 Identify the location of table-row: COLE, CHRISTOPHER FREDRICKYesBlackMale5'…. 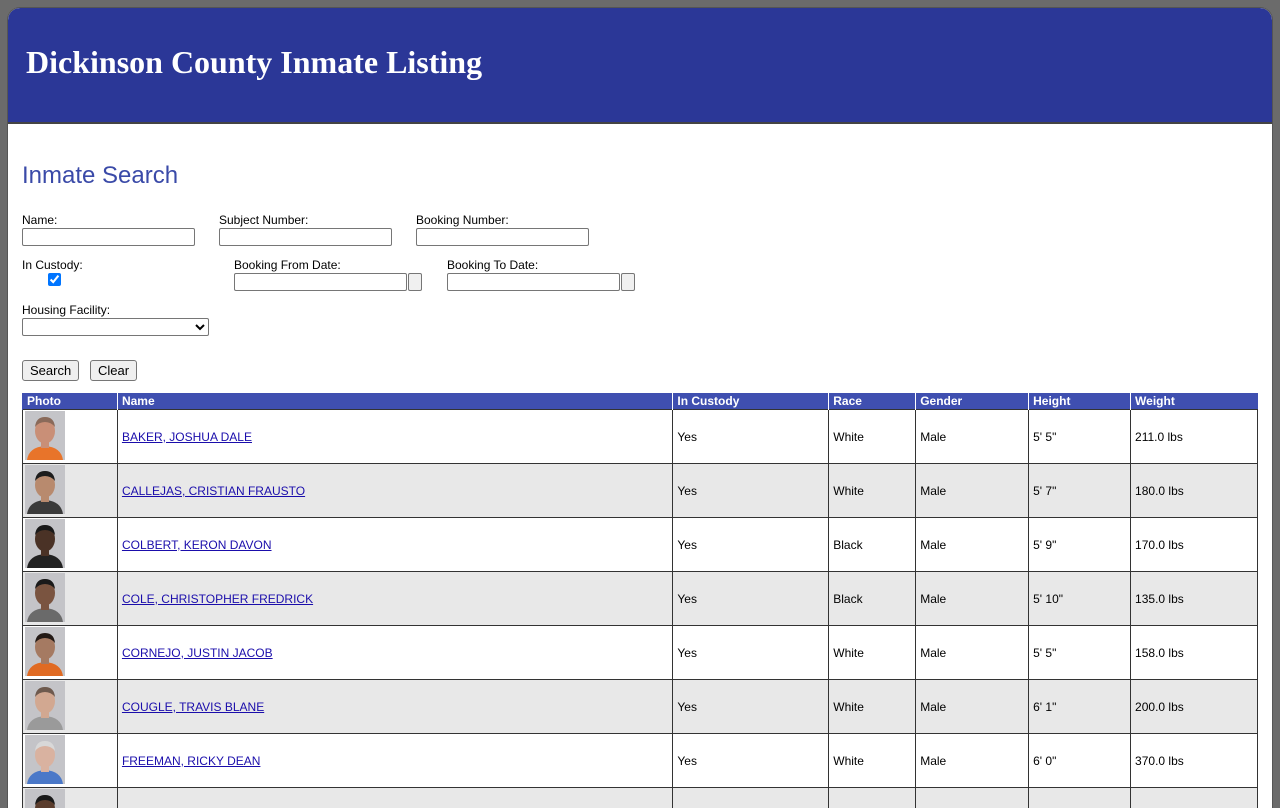
(640, 599).